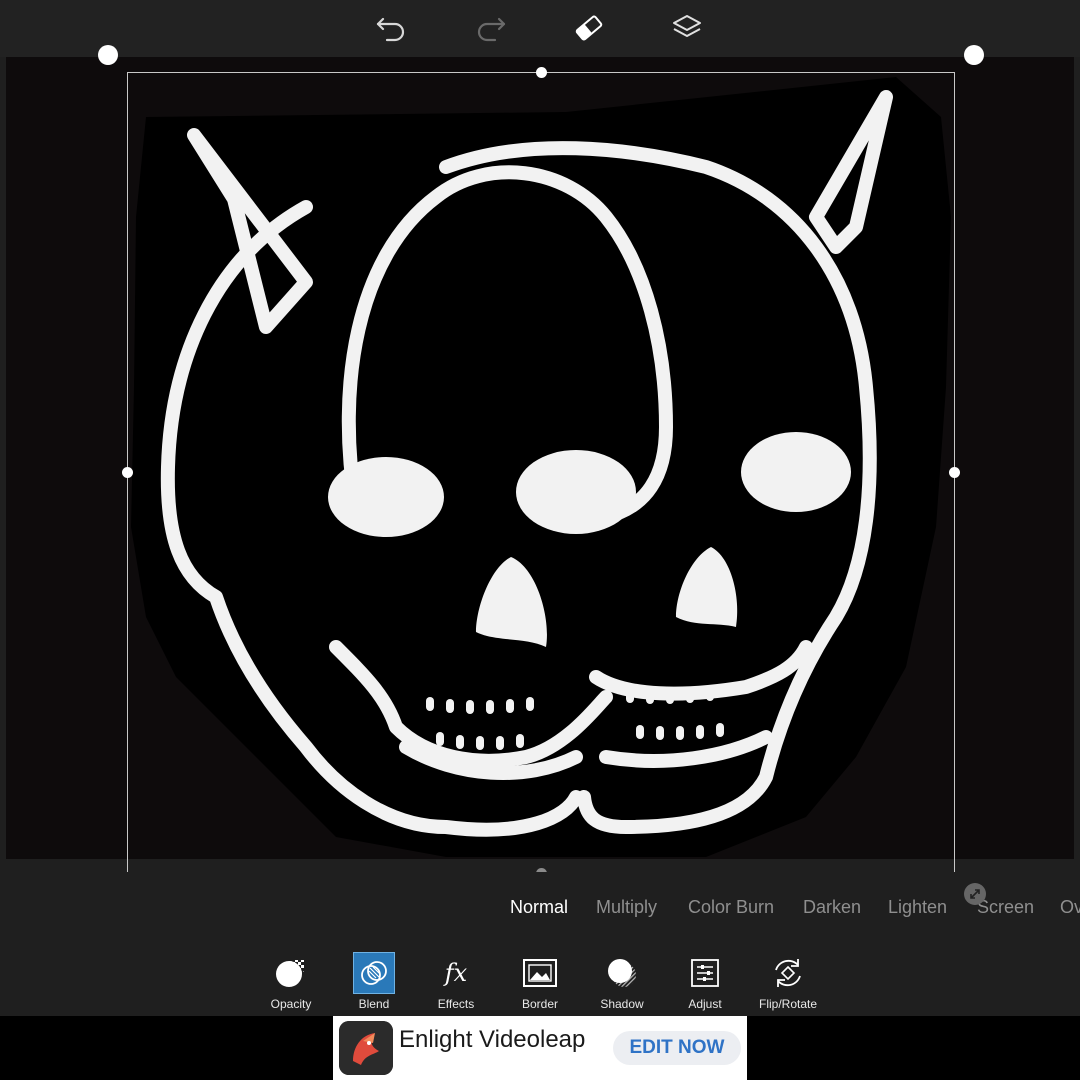 Image resolution: width=1080 pixels, height=1080 pixels. I want to click on tool-border: Border, so click(540, 984).